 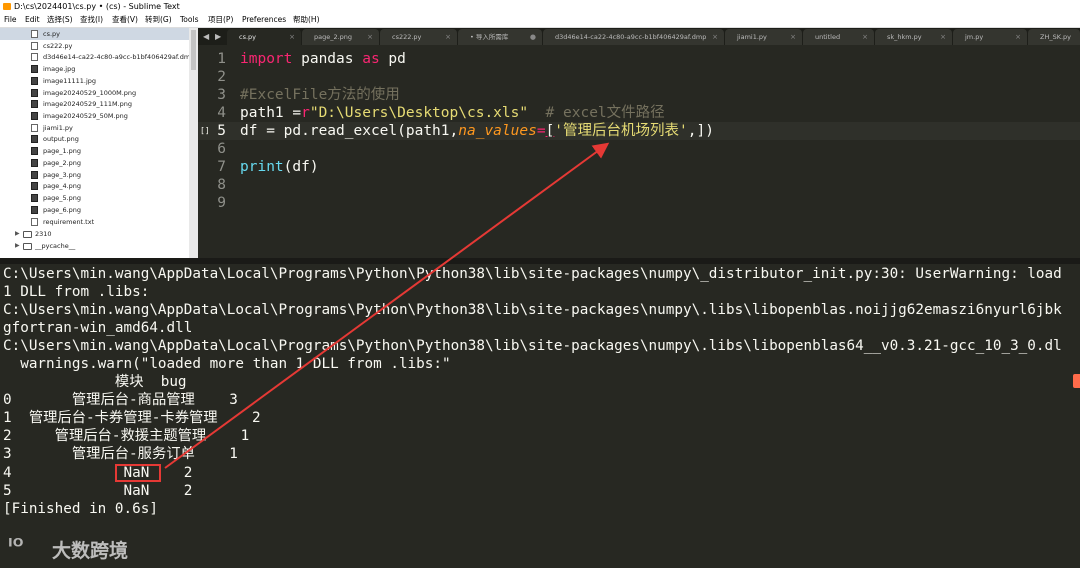 I want to click on watermark-logo: ᴵᴼ, so click(x=16, y=546).